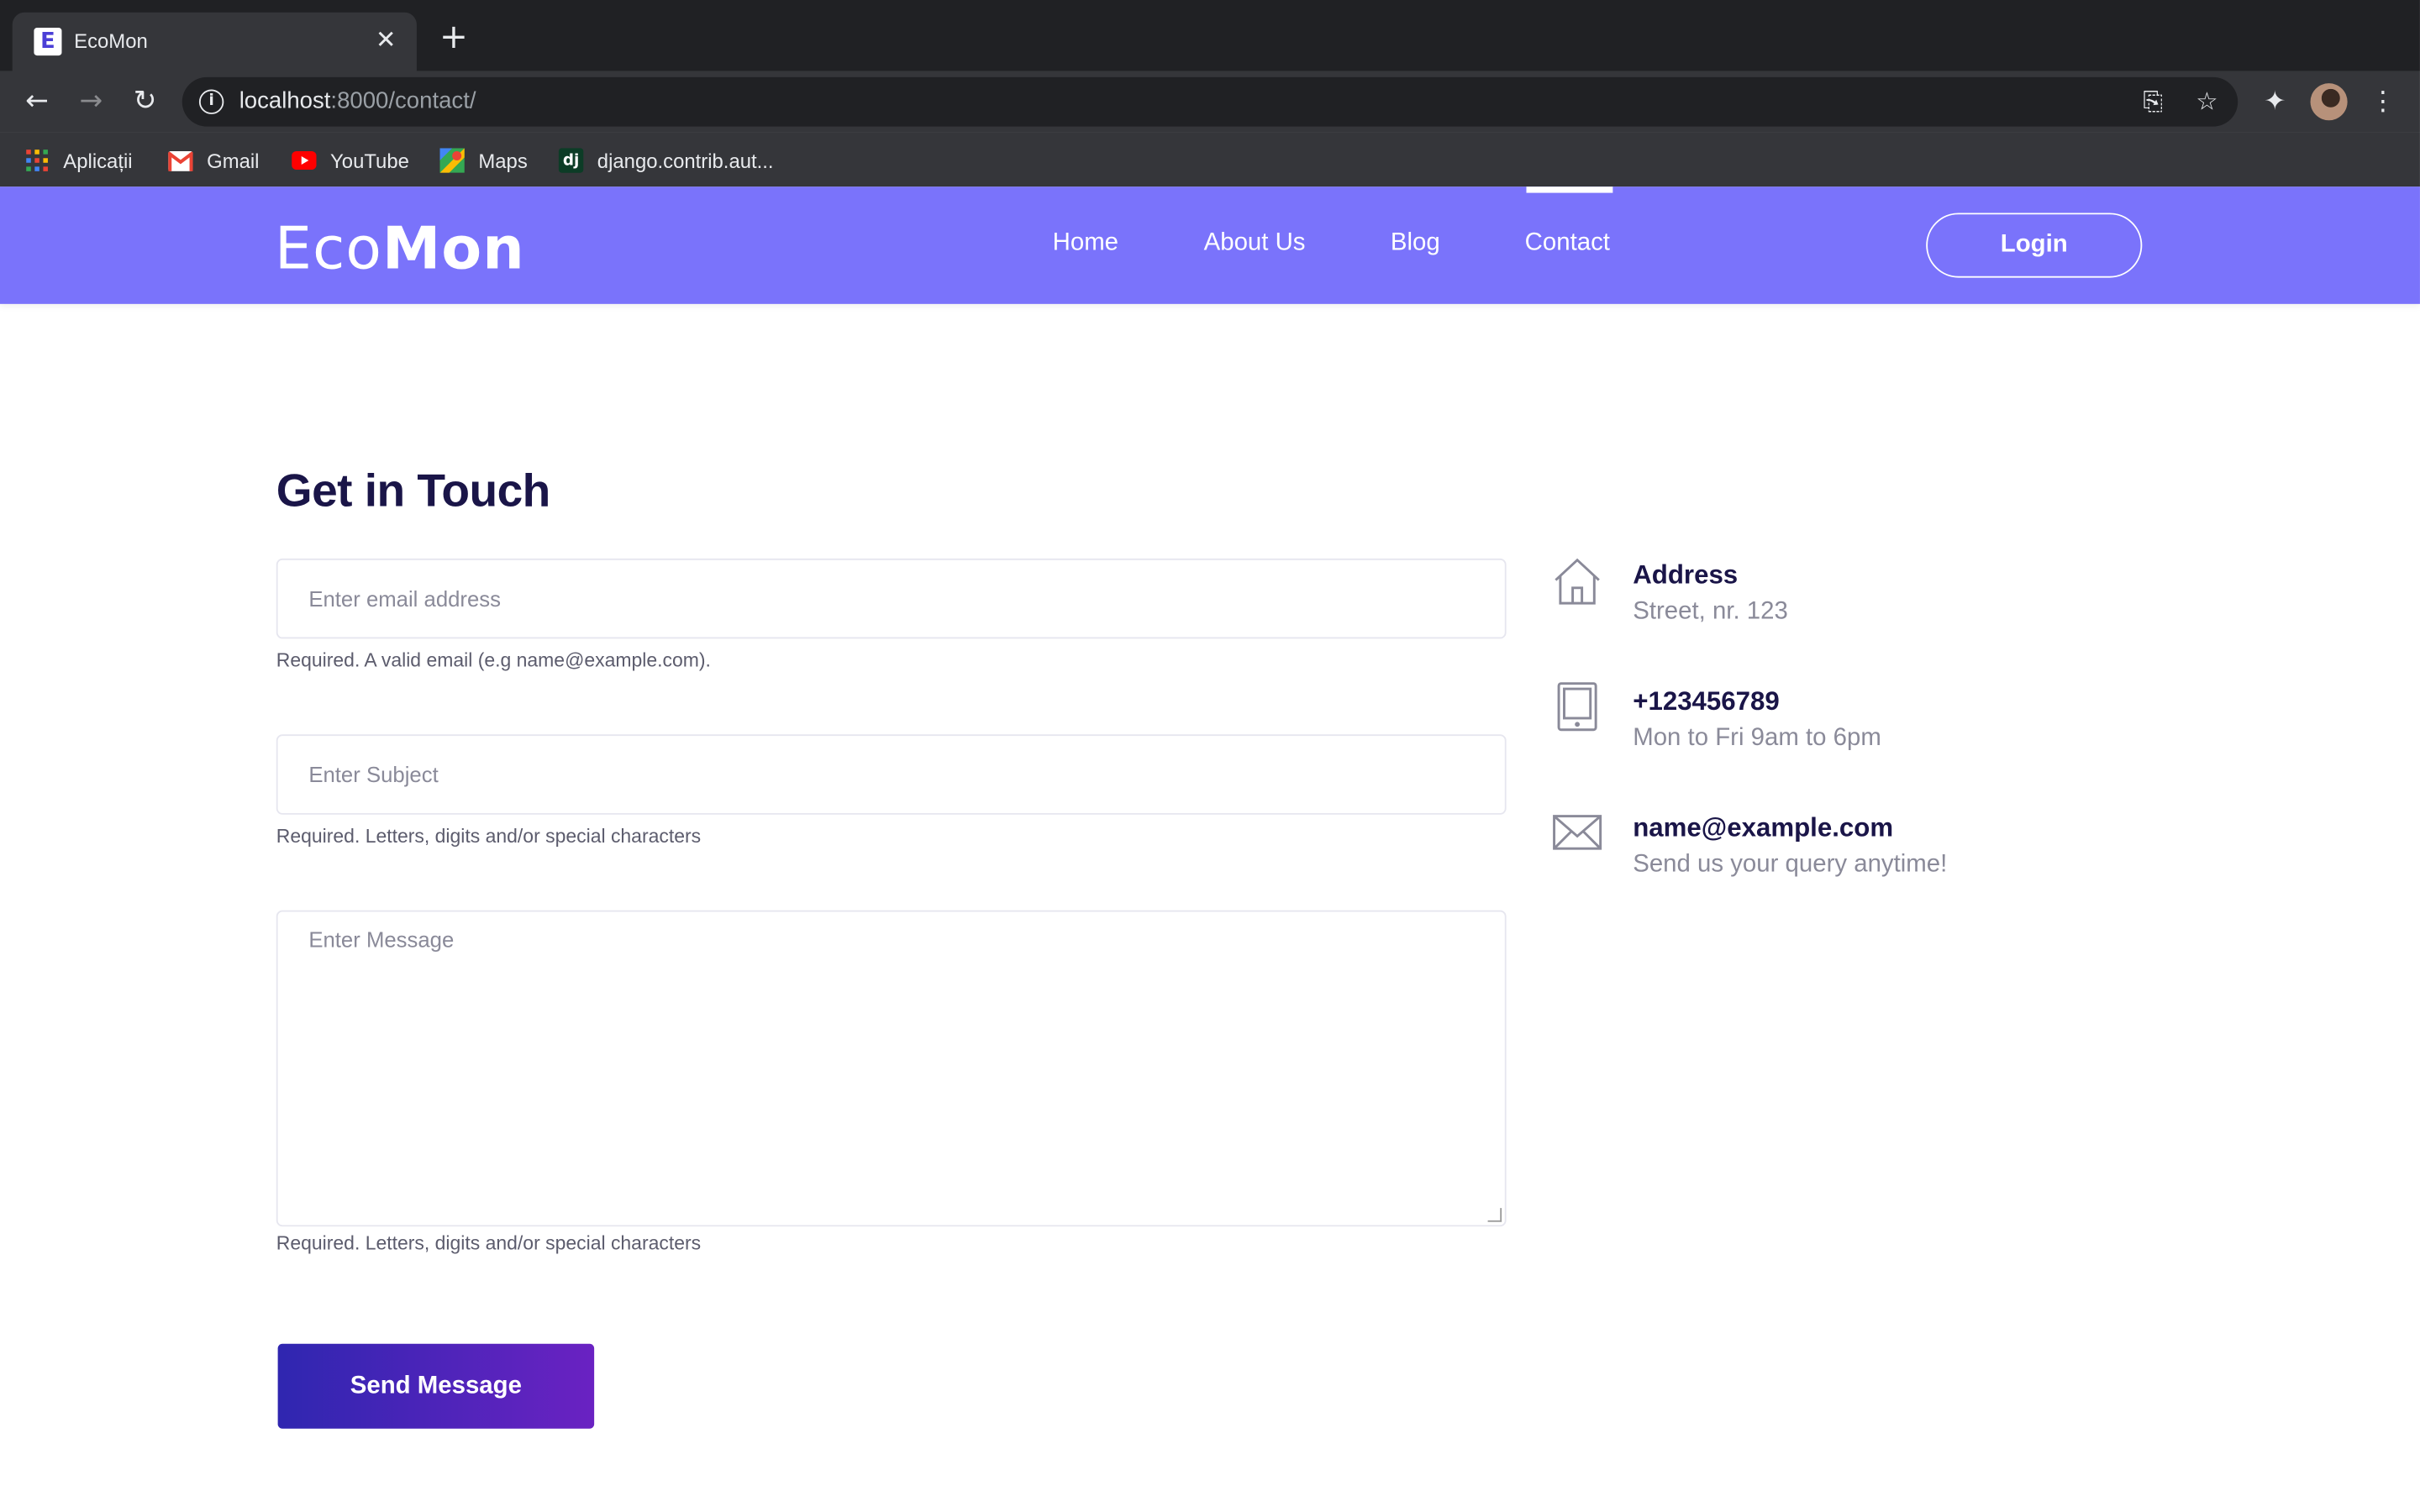  Describe the element at coordinates (1577, 833) in the screenshot. I see `envelope-icon` at that location.